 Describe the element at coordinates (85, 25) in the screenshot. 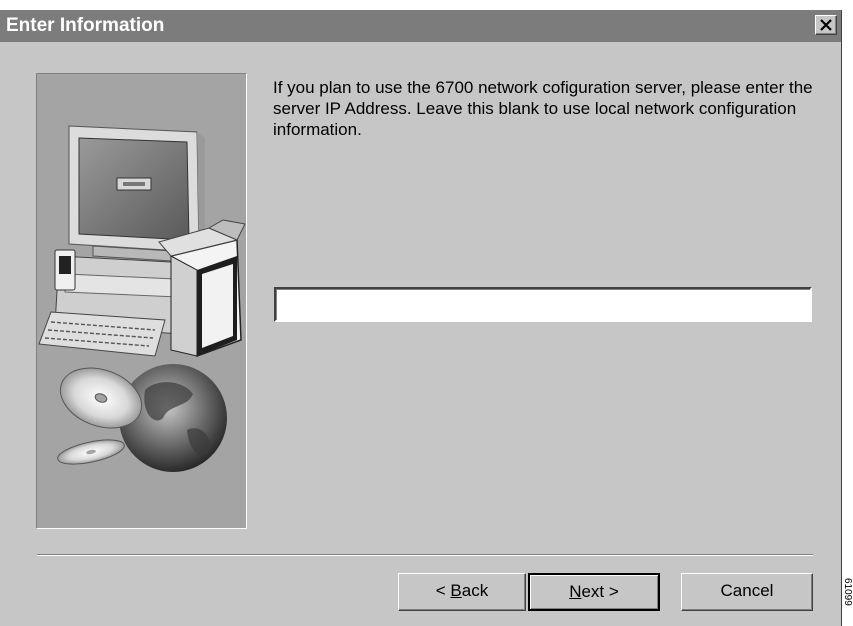

I see `dialog-title: Enter Information` at that location.